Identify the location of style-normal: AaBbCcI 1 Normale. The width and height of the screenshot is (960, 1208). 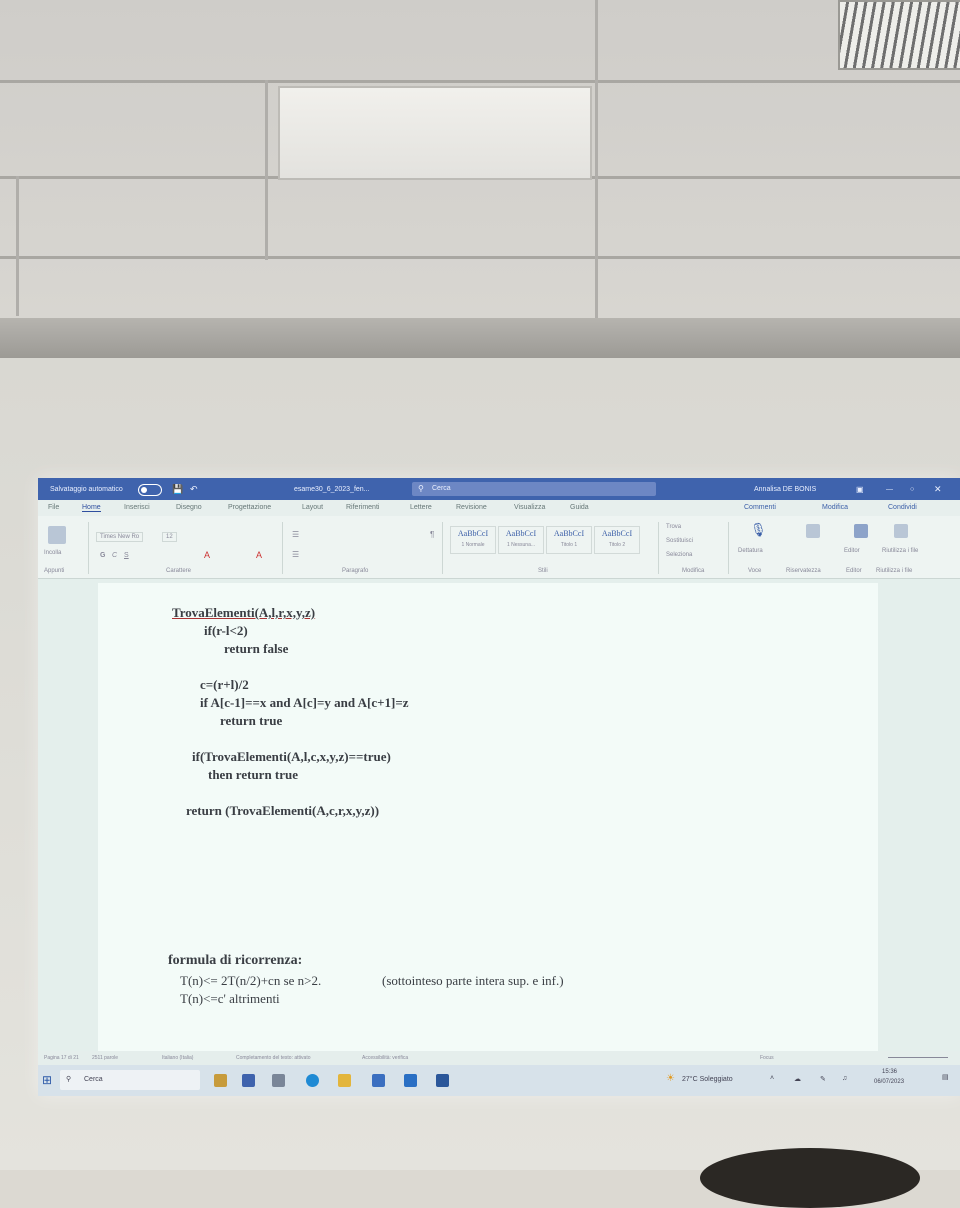
(473, 540).